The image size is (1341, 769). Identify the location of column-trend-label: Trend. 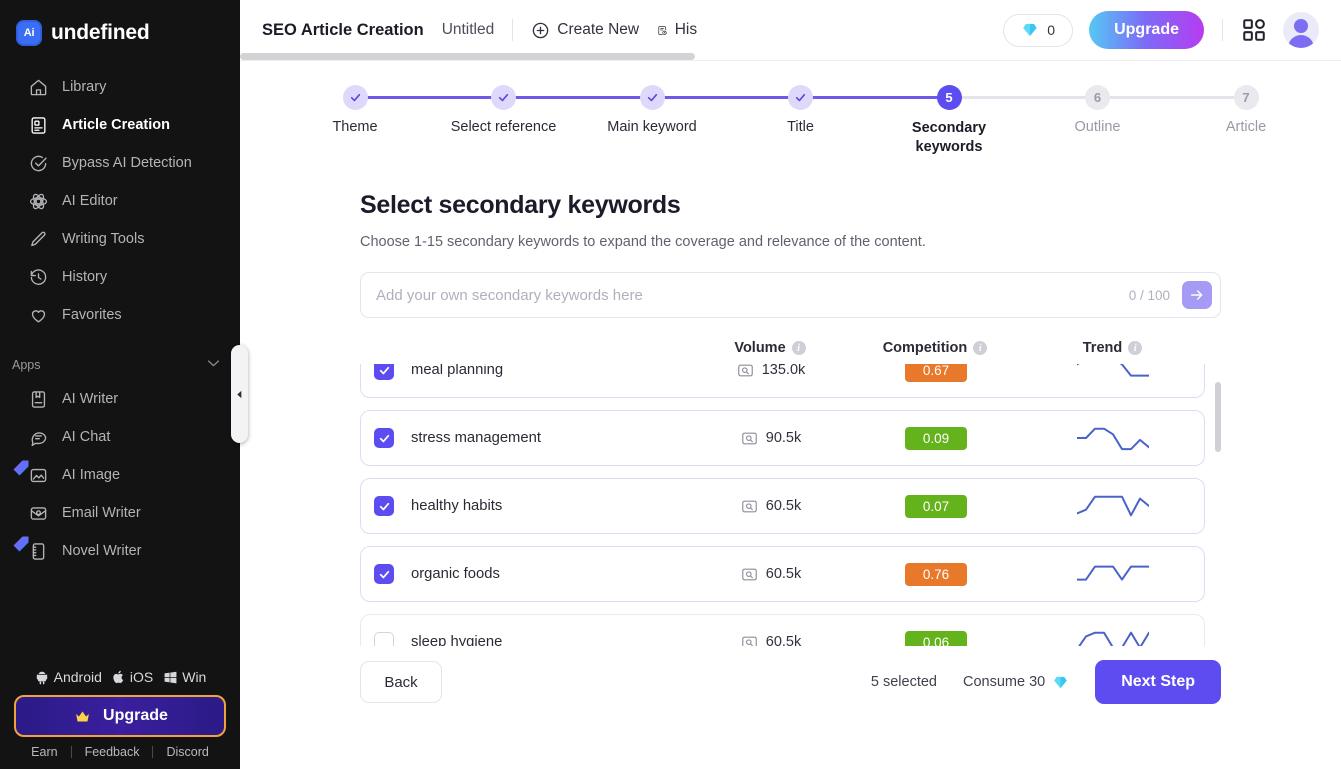
(1102, 348).